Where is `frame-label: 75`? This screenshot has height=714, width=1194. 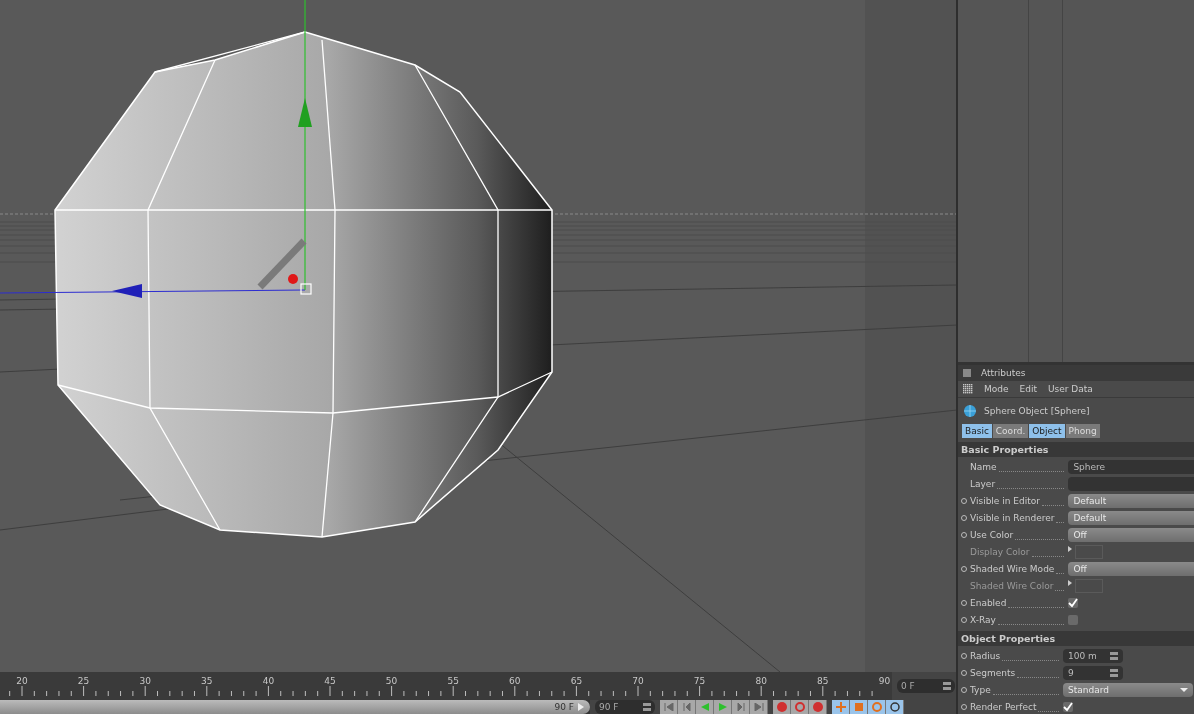 frame-label: 75 is located at coordinates (699, 681).